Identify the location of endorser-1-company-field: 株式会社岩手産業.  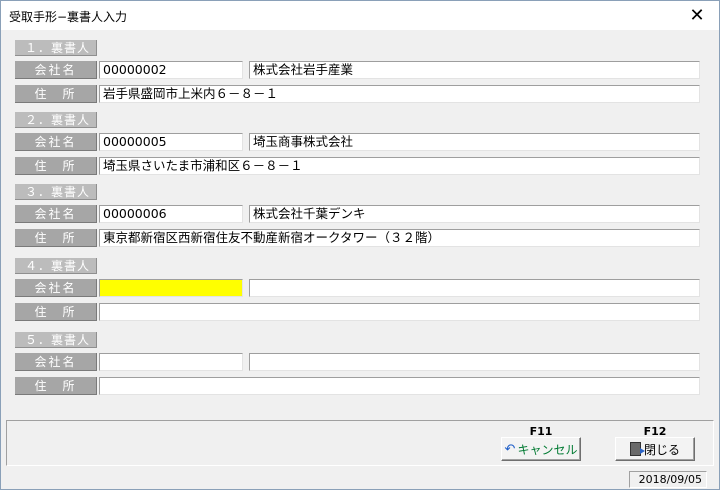
(474, 70).